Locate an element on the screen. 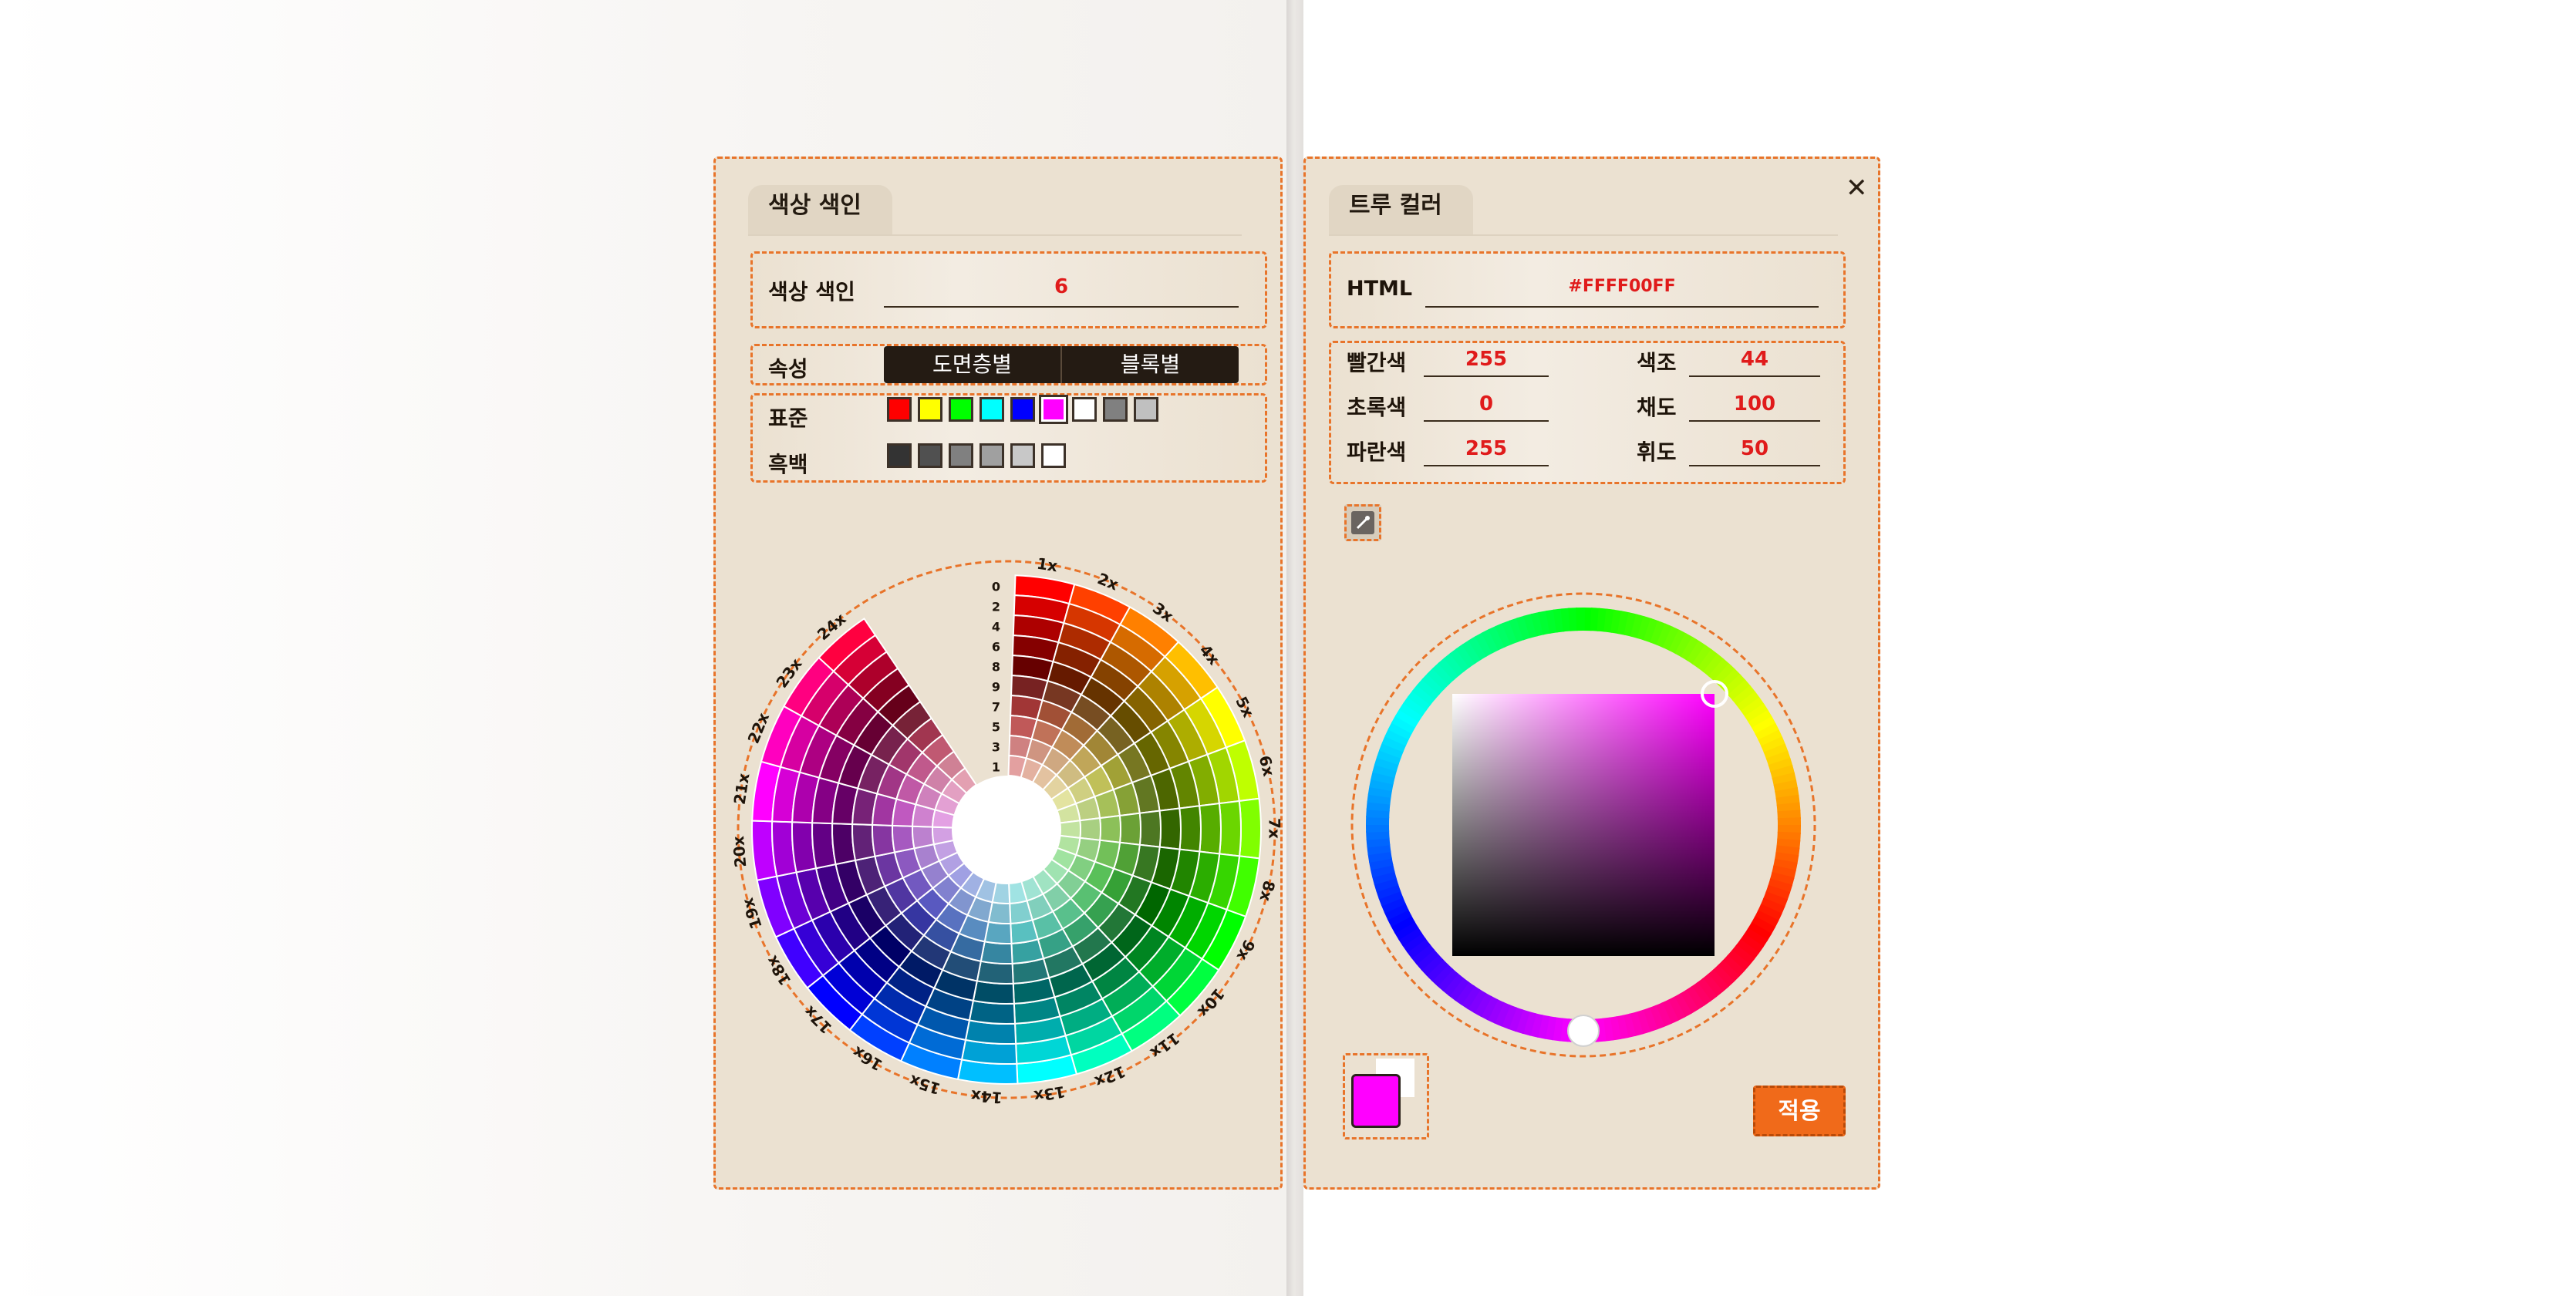  wheel-shade-label: 6 is located at coordinates (996, 647).